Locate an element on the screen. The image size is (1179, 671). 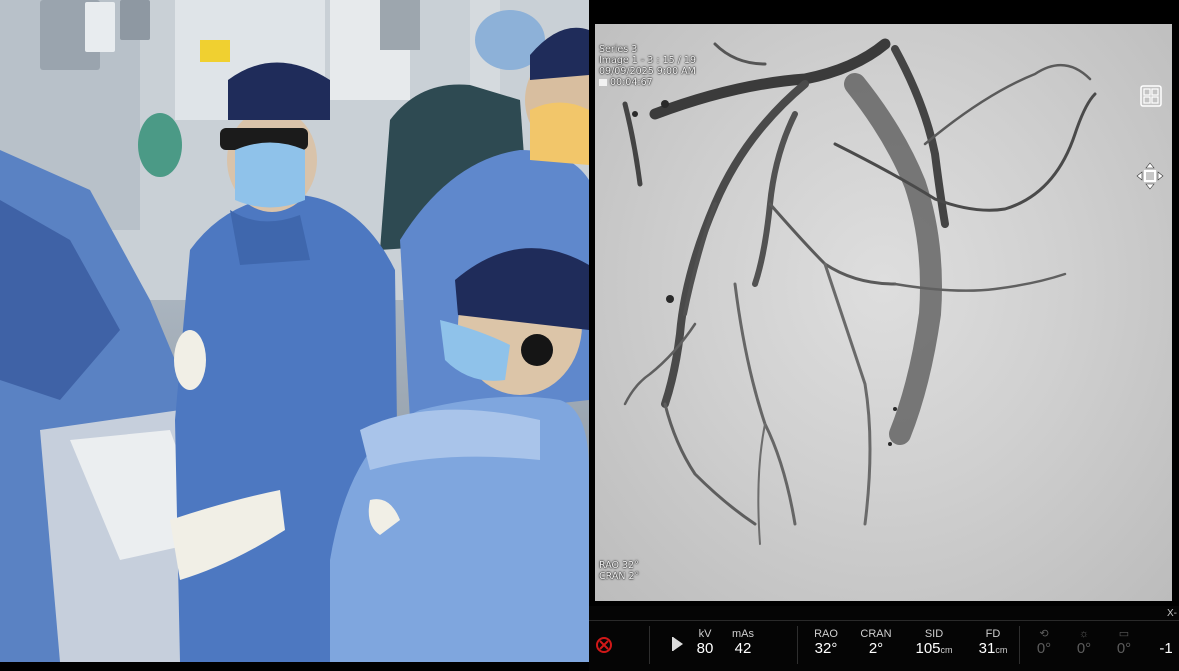
mas-label: mAs is located at coordinates (743, 634).